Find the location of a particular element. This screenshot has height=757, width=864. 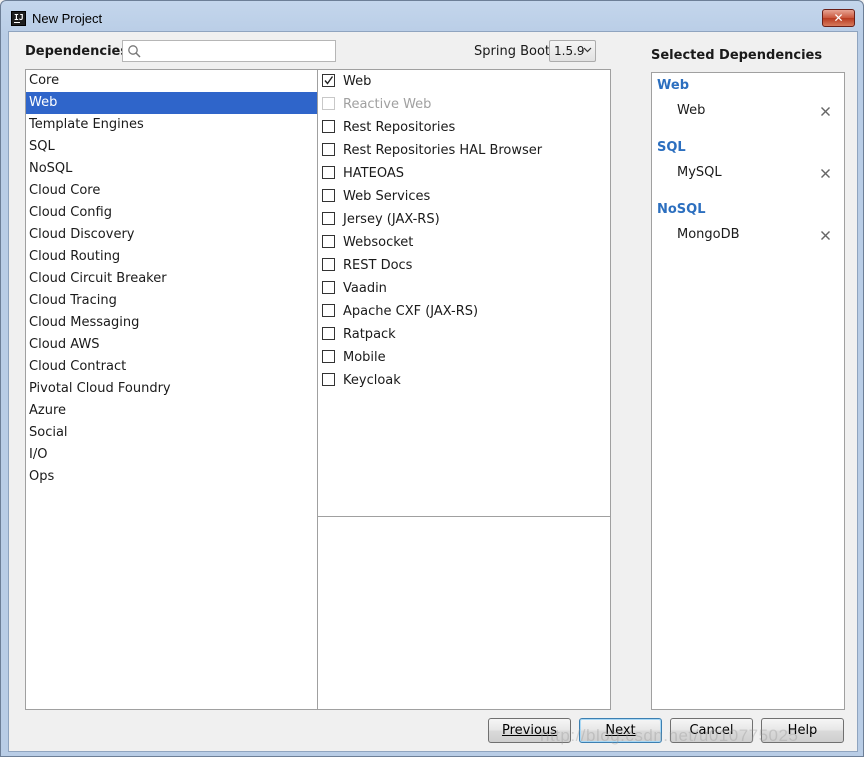

dependency-label: Rest Repositories HAL Browser is located at coordinates (443, 150).